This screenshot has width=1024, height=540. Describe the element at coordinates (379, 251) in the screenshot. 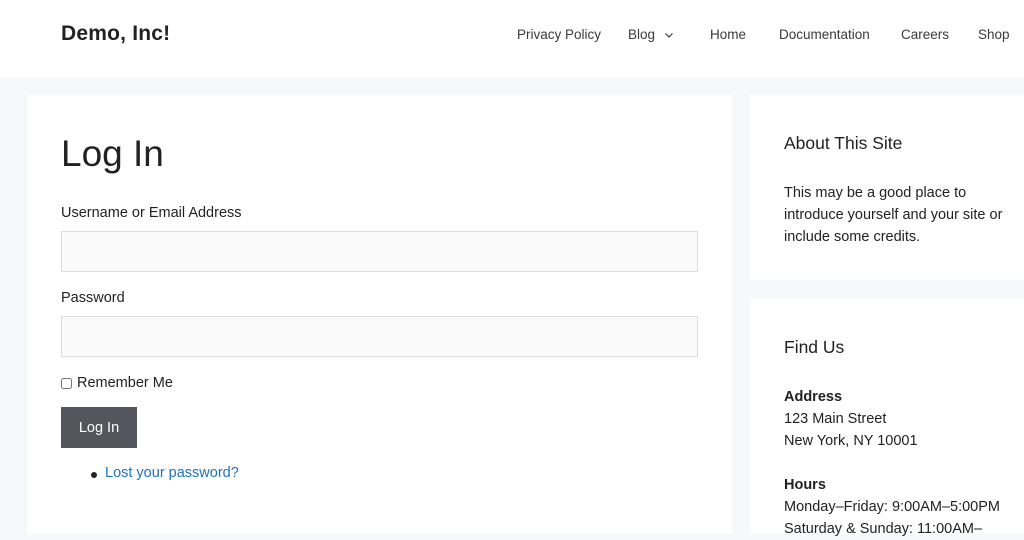

I see `username-input` at that location.